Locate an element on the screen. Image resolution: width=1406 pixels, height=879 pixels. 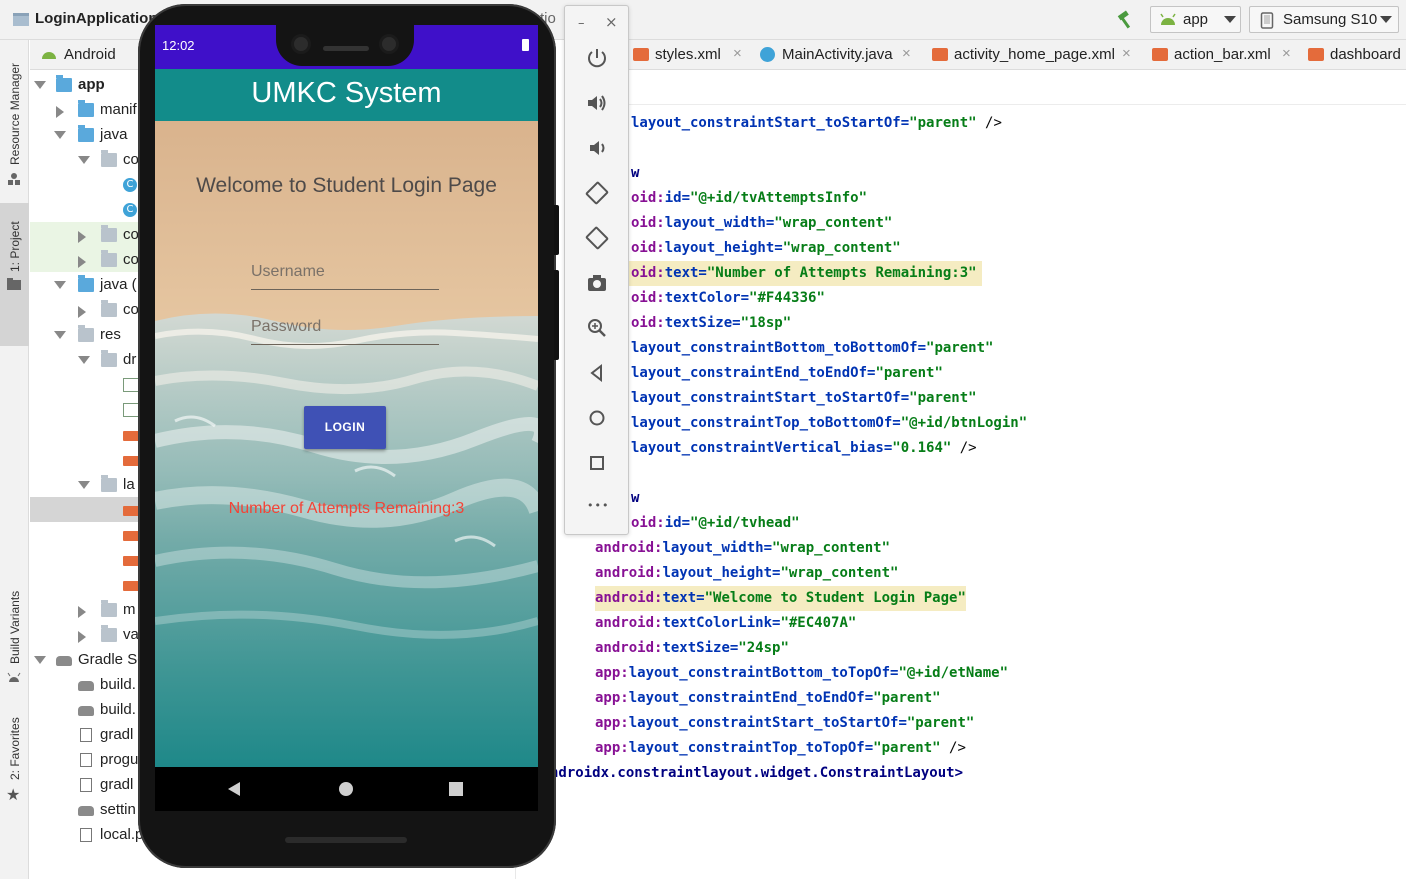
tree-label: m is located at coordinates (129, 609).